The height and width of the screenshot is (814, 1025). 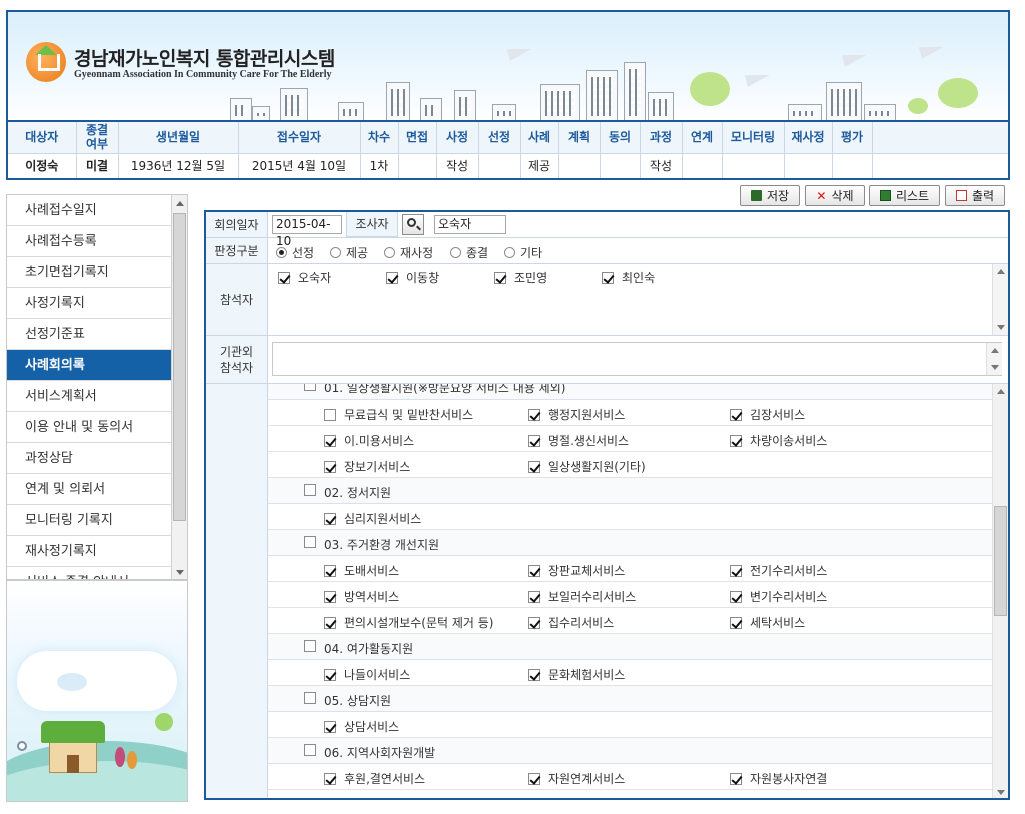 What do you see at coordinates (89, 210) in the screenshot?
I see `sidebar-item: 사례접수일지` at bounding box center [89, 210].